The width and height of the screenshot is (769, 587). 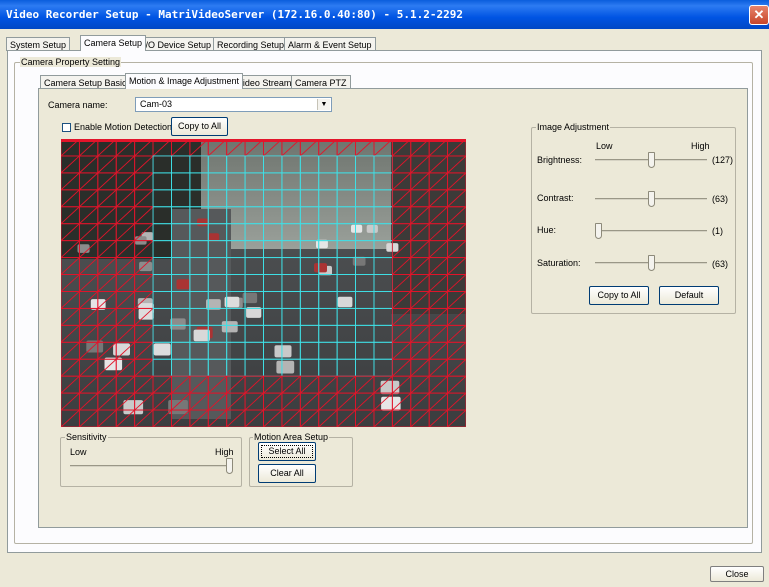 What do you see at coordinates (330, 44) in the screenshot?
I see `tab-alarm-event-setup: Alarm & Event Setup` at bounding box center [330, 44].